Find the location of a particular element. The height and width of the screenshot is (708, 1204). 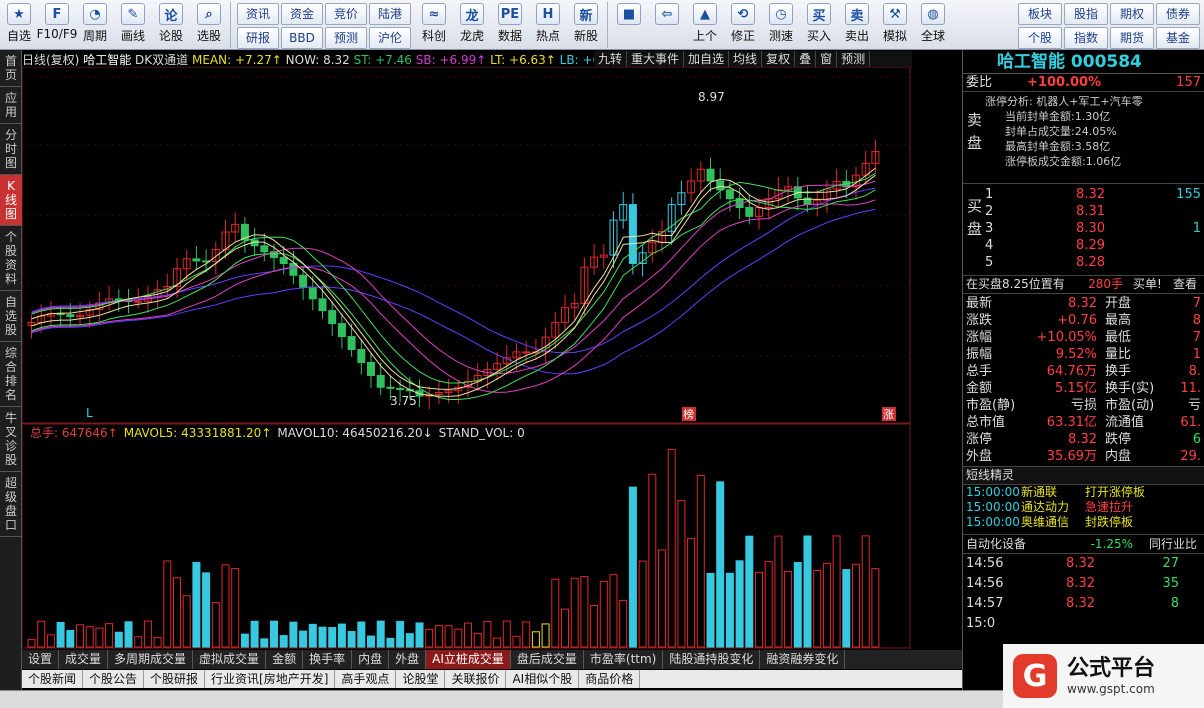

grid2-btn: 个股 is located at coordinates (1040, 38).